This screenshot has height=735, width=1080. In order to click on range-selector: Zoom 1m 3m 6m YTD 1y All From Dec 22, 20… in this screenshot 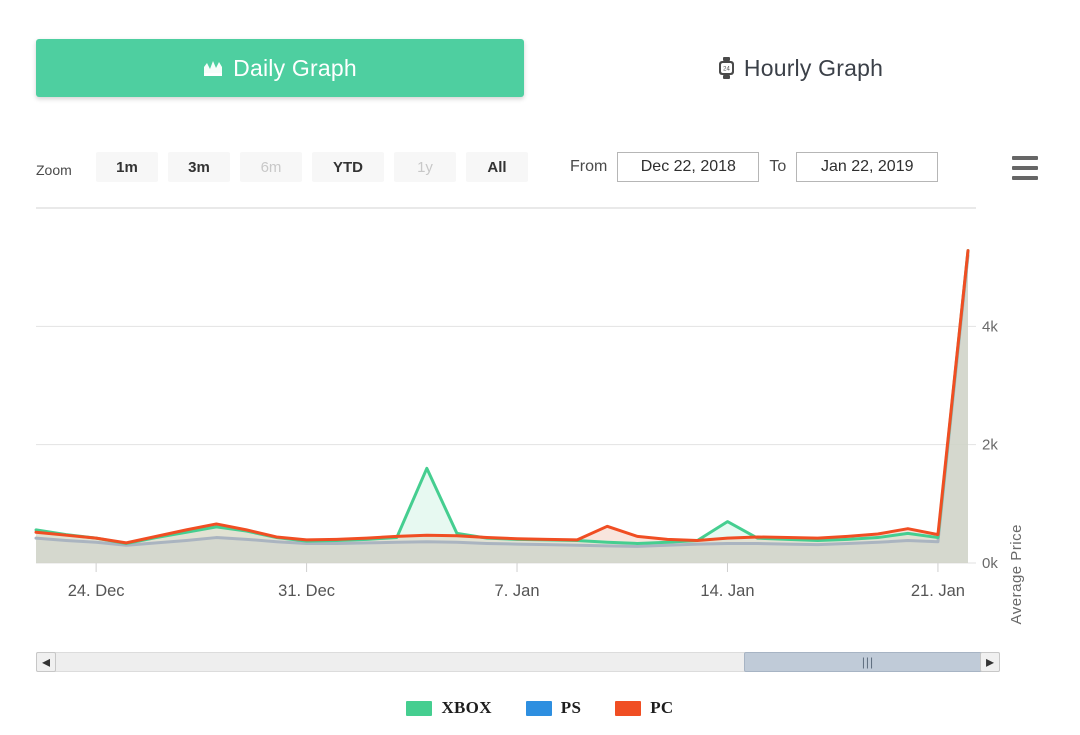, I will do `click(540, 174)`.